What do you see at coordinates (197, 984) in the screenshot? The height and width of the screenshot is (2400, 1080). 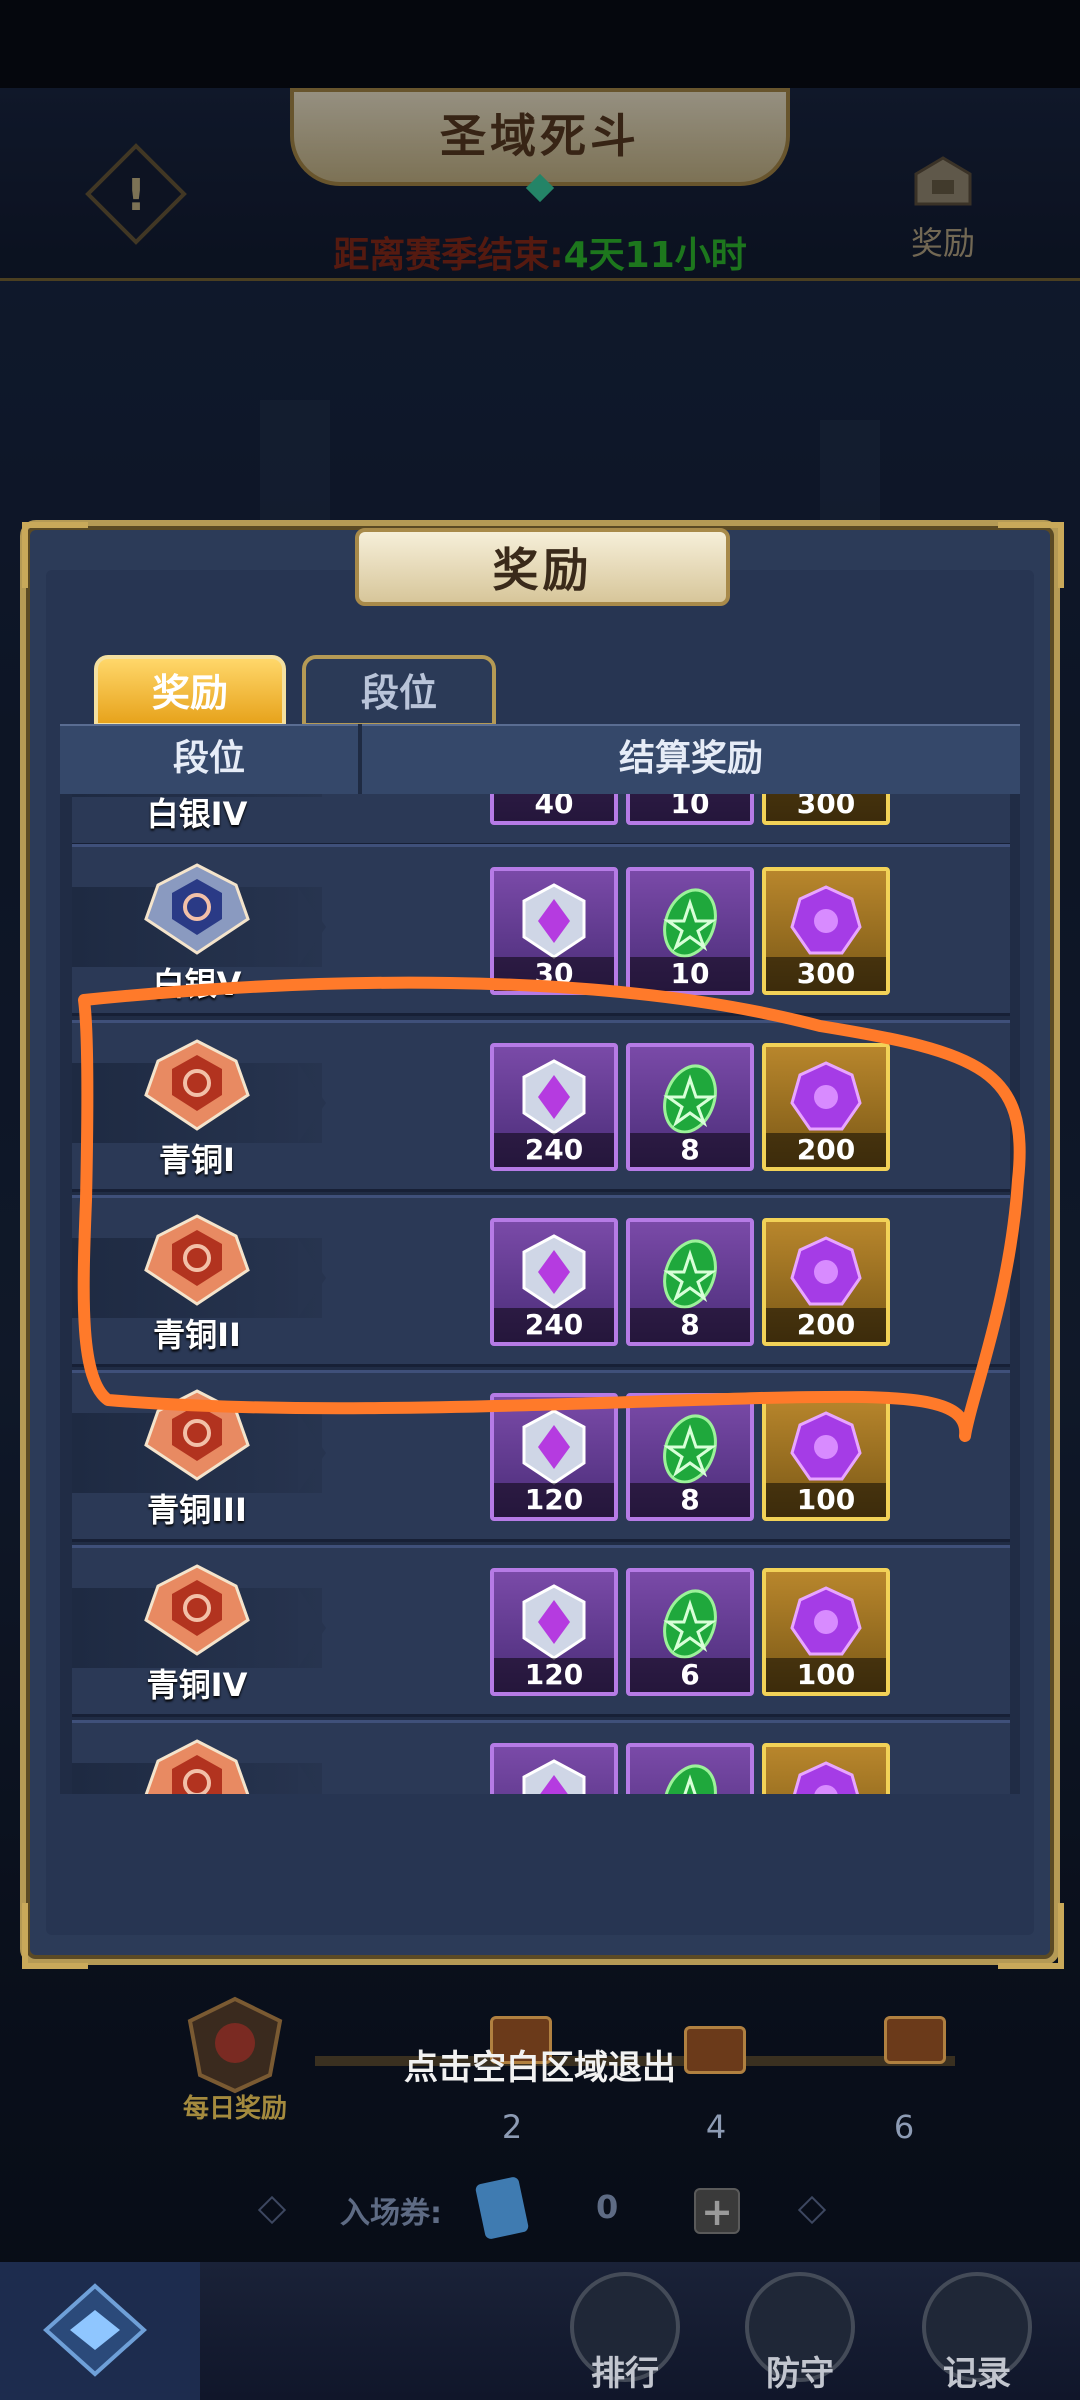 I see `rank-name: 白银V` at bounding box center [197, 984].